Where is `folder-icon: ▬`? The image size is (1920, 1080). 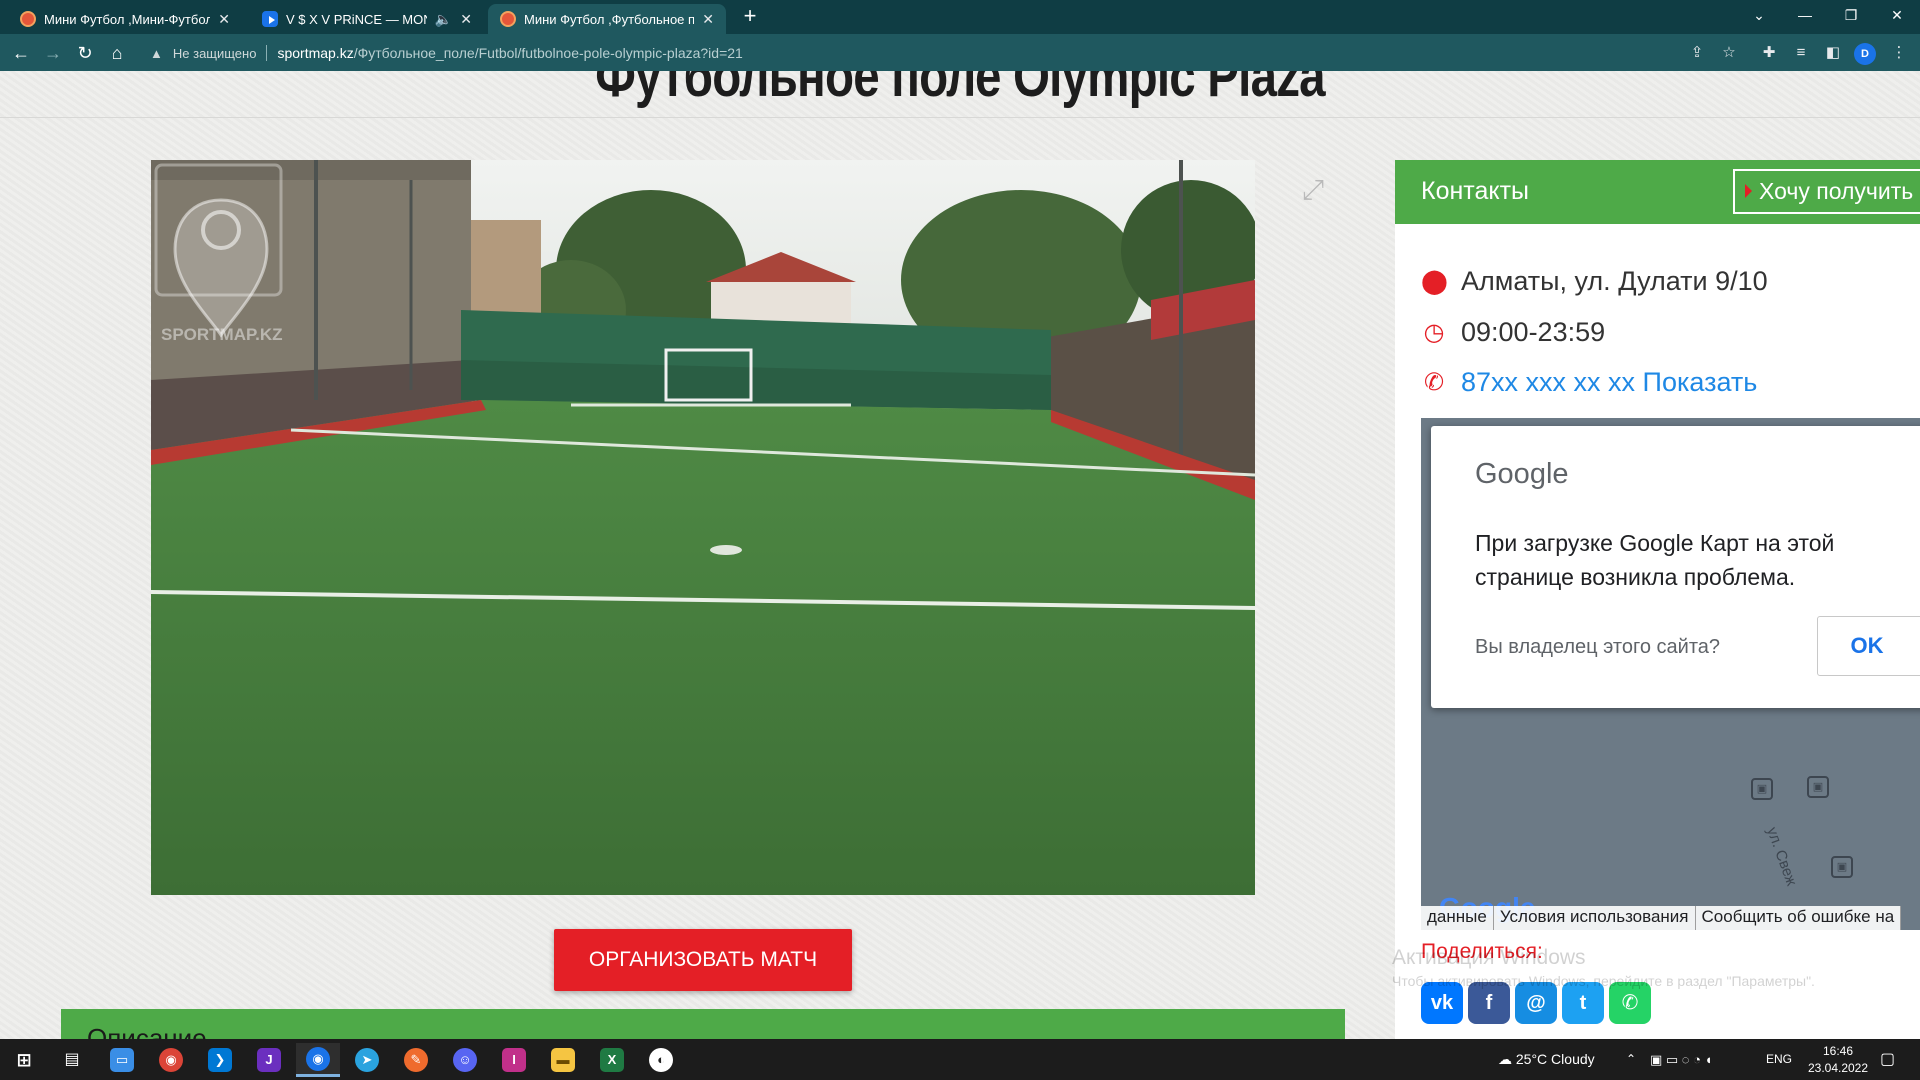 folder-icon: ▬ is located at coordinates (563, 1060).